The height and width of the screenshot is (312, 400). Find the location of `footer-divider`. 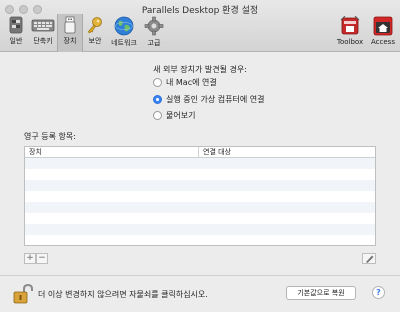

footer-divider is located at coordinates (200, 275).